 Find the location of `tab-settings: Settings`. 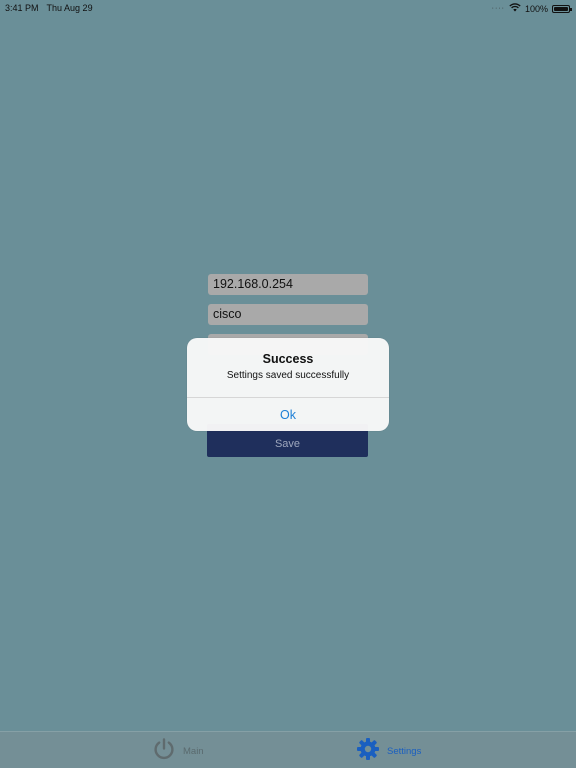

tab-settings: Settings is located at coordinates (389, 751).